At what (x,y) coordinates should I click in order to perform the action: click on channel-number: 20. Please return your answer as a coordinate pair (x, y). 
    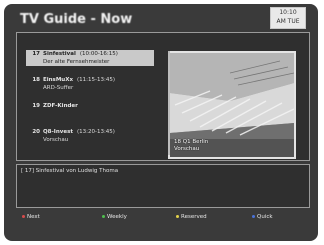
    Looking at the image, I should click on (36, 132).